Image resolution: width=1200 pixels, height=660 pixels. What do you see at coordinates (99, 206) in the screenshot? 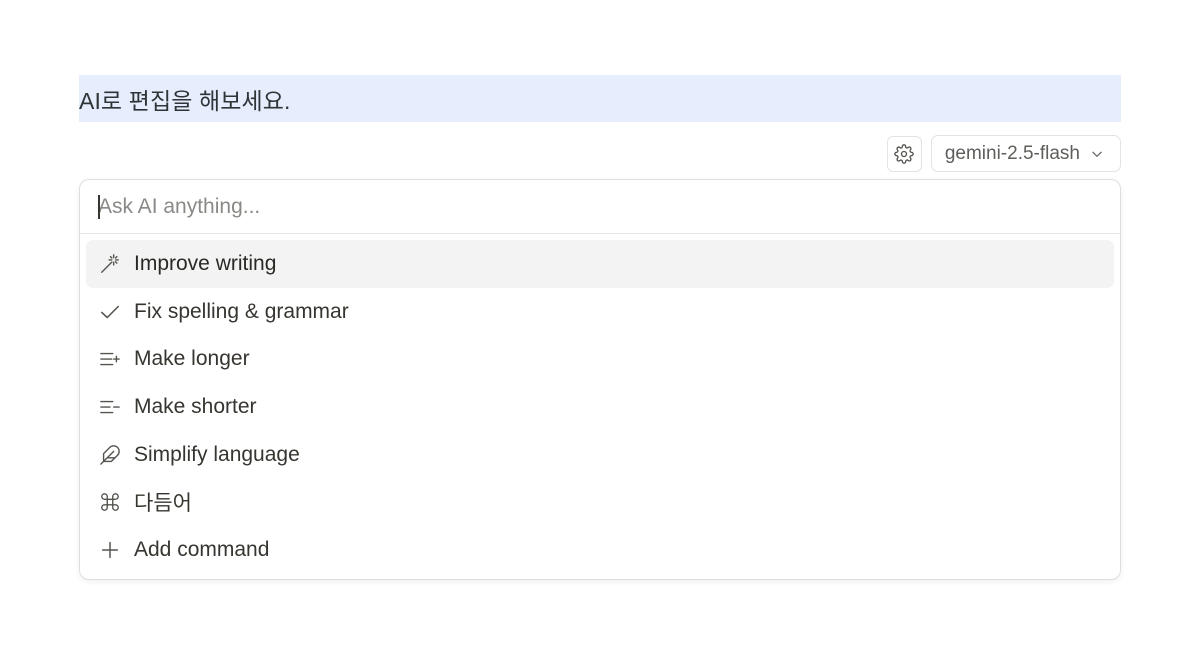
I see `text-caret` at bounding box center [99, 206].